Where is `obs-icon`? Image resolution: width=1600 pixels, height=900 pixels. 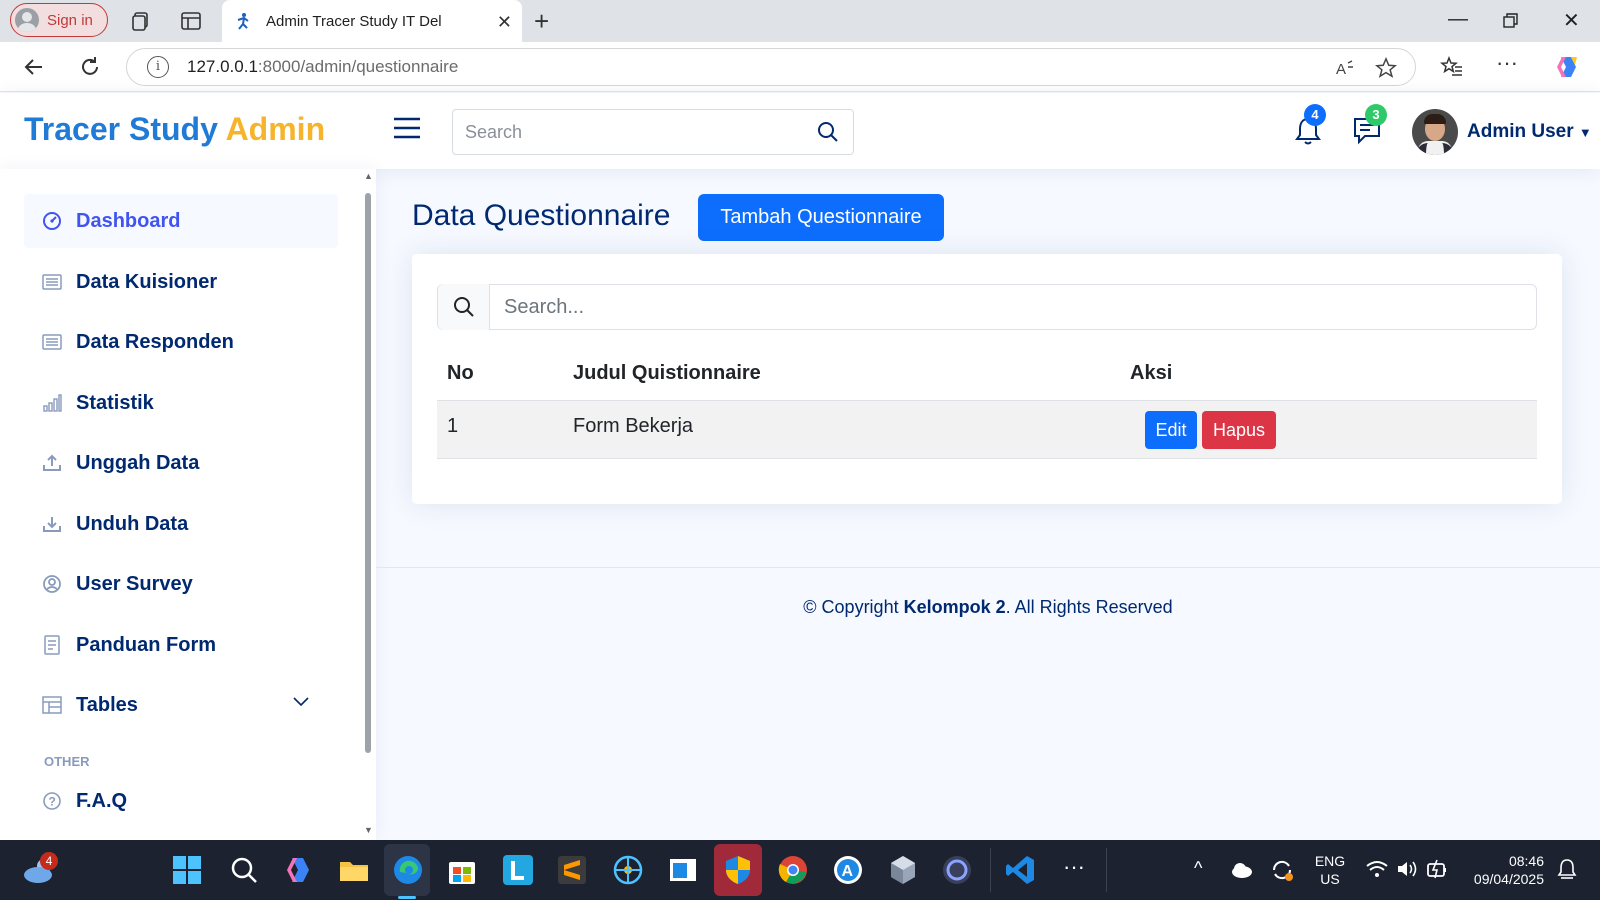 obs-icon is located at coordinates (957, 870).